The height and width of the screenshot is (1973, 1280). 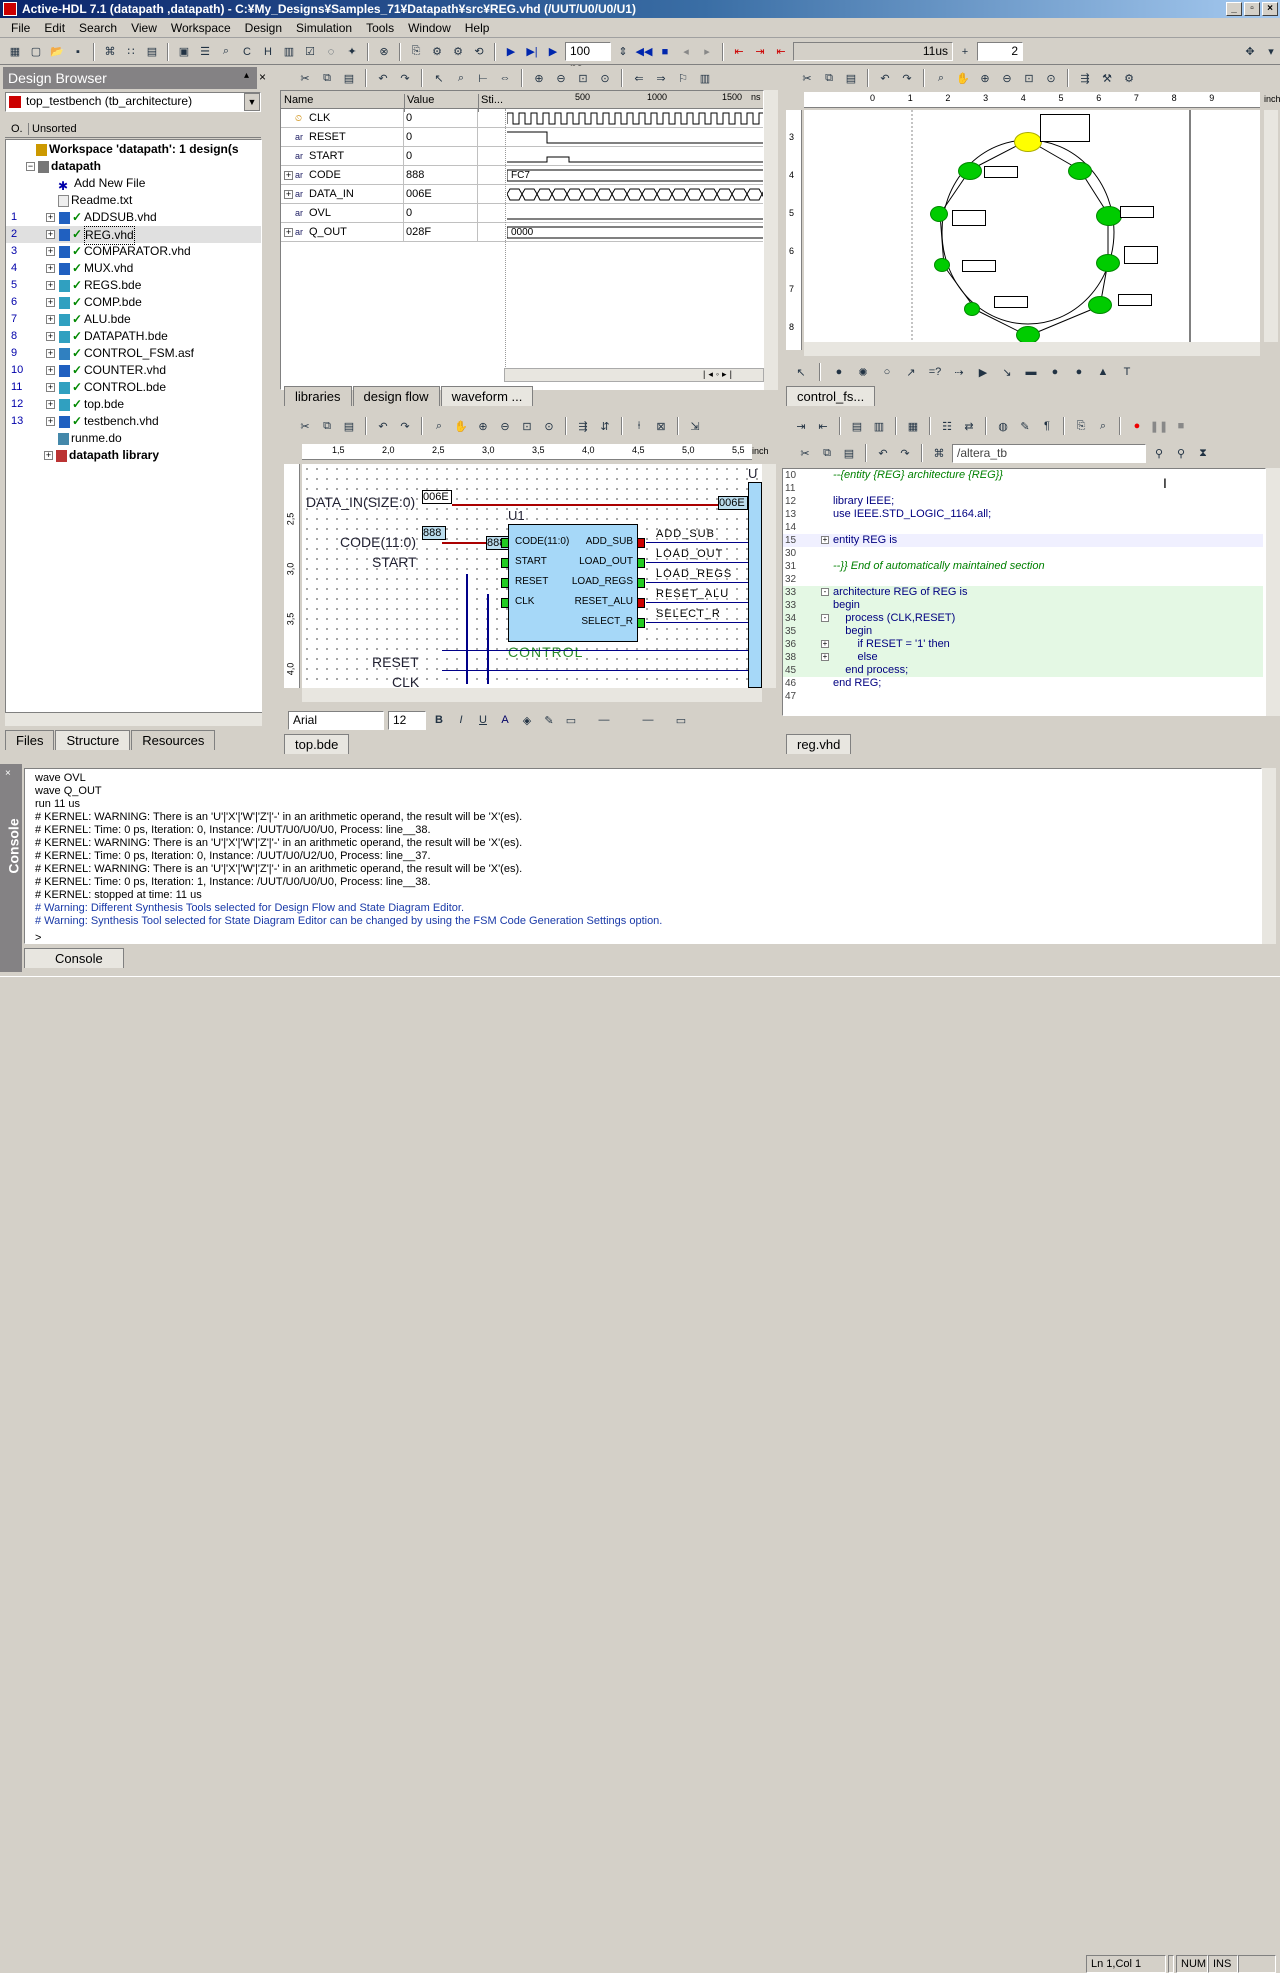 What do you see at coordinates (36, 52) in the screenshot?
I see `new-file-icon: ▢` at bounding box center [36, 52].